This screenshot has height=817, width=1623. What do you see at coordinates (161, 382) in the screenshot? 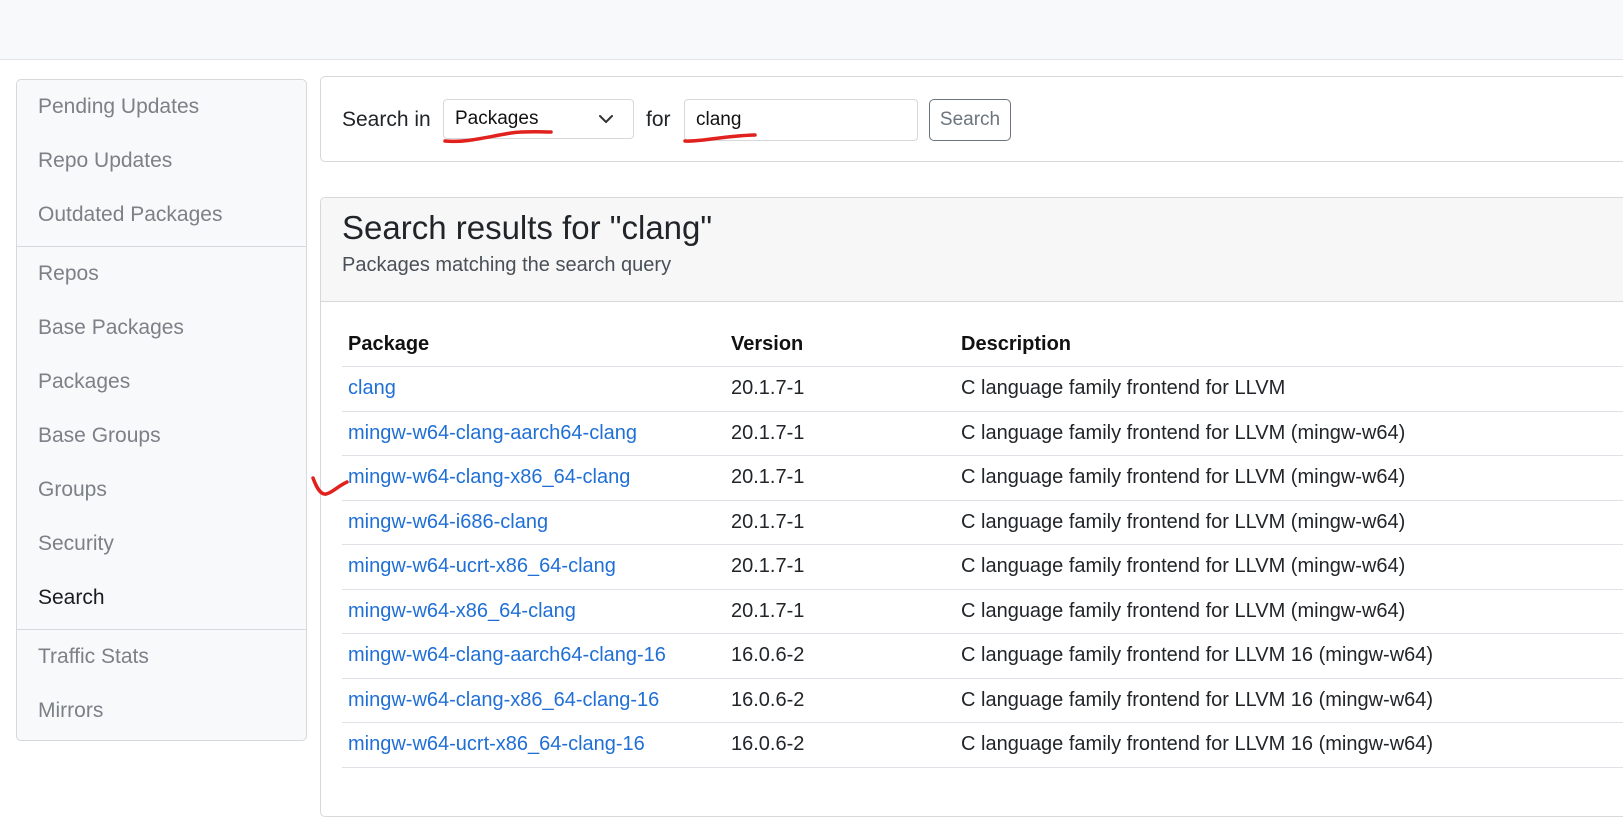
I see `sidebar-item-packages: Packages` at bounding box center [161, 382].